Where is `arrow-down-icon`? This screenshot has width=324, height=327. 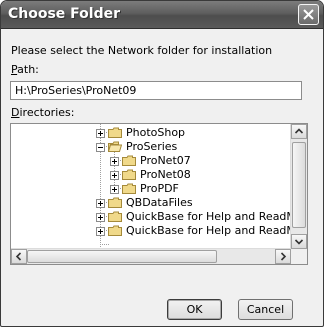
arrow-down-icon is located at coordinates (299, 242).